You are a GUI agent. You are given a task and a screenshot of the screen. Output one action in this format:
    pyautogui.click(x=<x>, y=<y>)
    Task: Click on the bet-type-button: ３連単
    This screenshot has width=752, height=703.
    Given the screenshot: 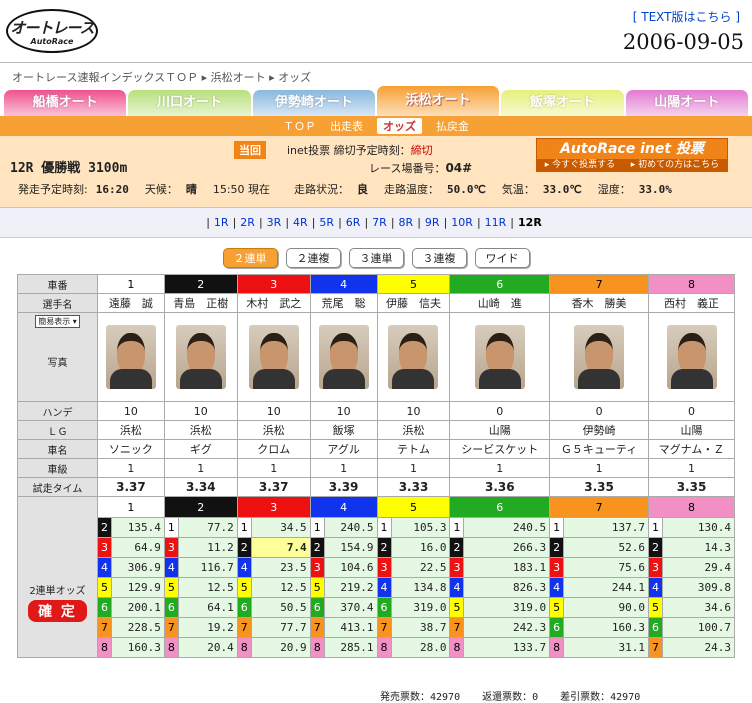 What is the action you would take?
    pyautogui.click(x=376, y=258)
    